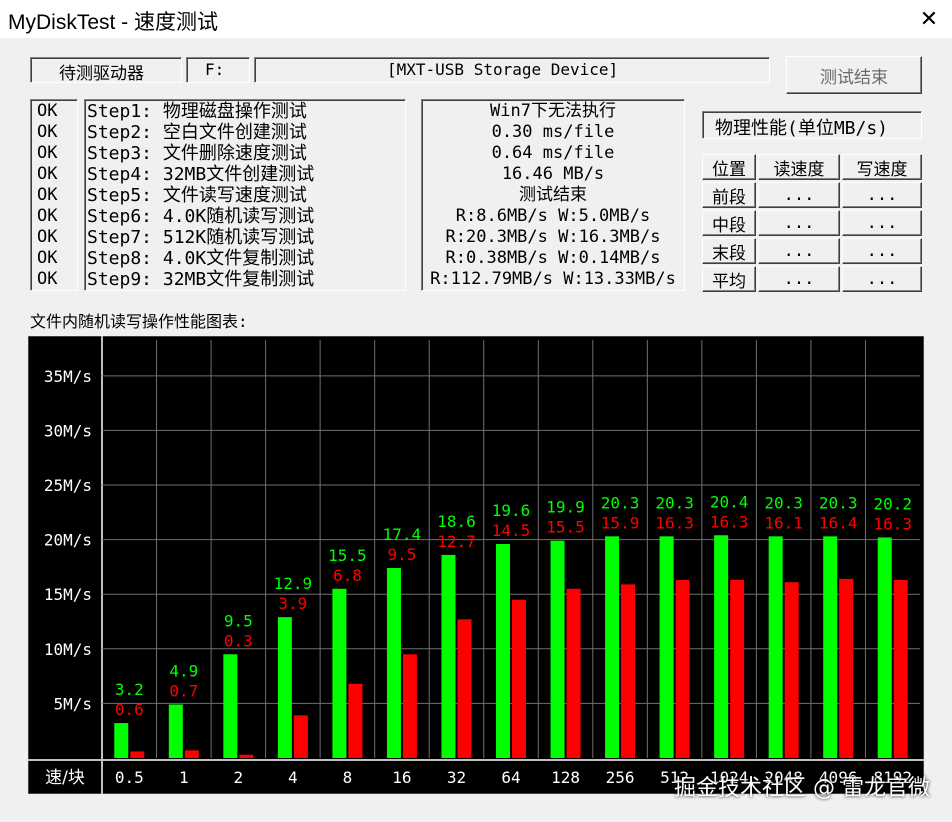 This screenshot has width=952, height=822. Describe the element at coordinates (729, 279) in the screenshot. I see `physical-row-position: 平均` at that location.